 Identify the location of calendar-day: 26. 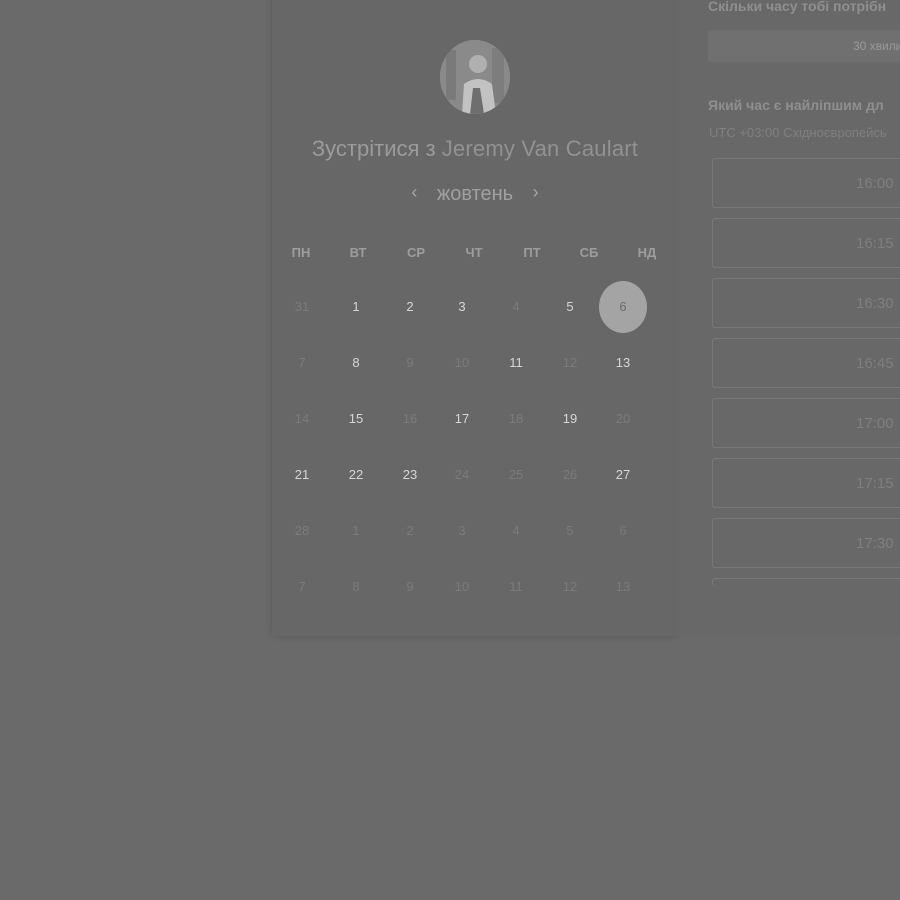
(570, 474).